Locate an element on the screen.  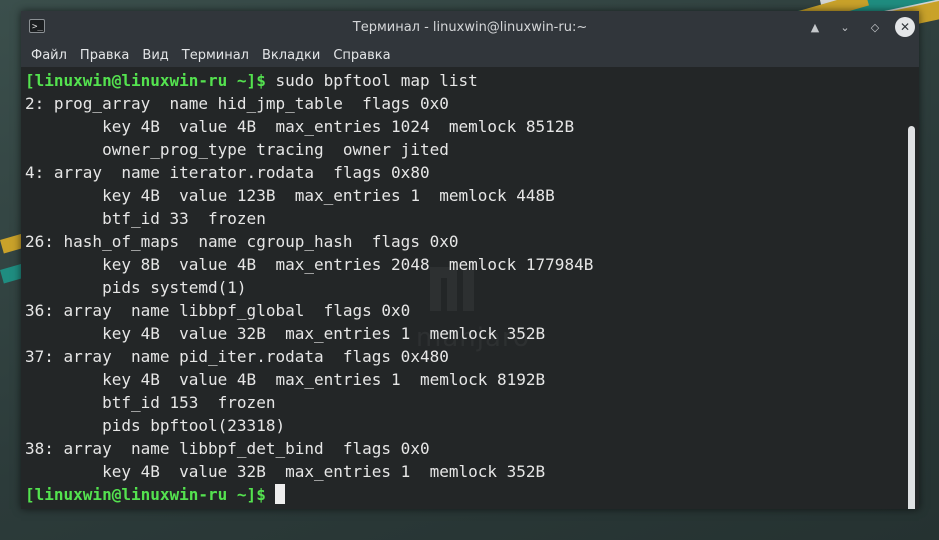
text-cursor is located at coordinates (280, 494).